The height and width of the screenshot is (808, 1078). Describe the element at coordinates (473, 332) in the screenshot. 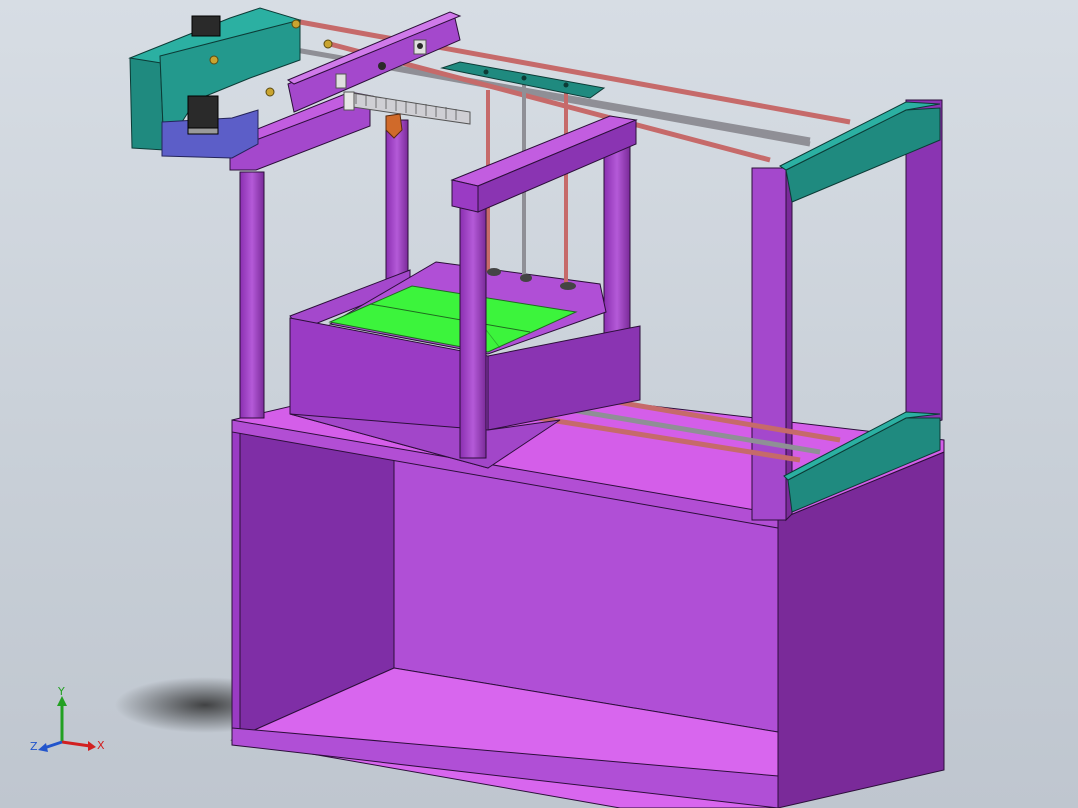

I see `gantry-leg-front` at that location.